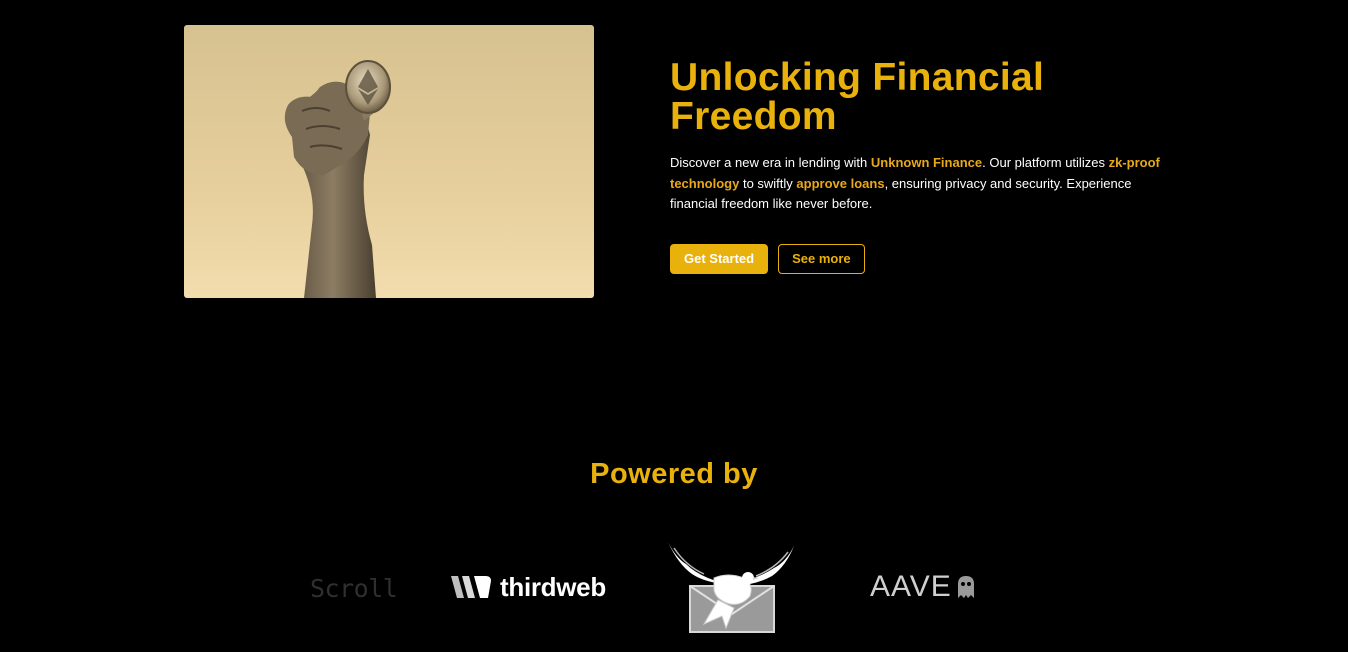  I want to click on hand-coin-illustration, so click(337, 179).